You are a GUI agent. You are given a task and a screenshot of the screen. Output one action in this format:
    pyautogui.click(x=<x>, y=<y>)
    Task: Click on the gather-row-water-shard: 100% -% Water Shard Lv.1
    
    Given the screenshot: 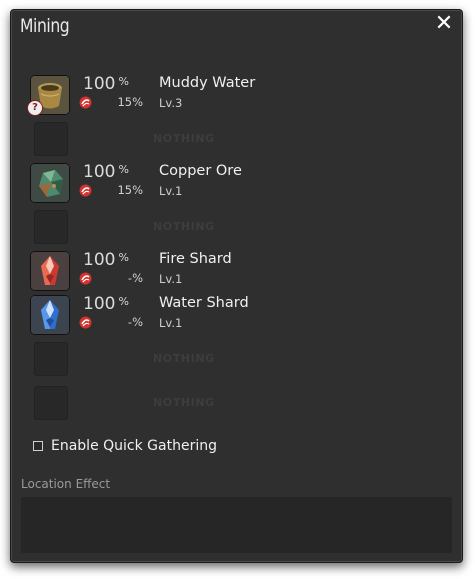 What is the action you would take?
    pyautogui.click(x=236, y=315)
    